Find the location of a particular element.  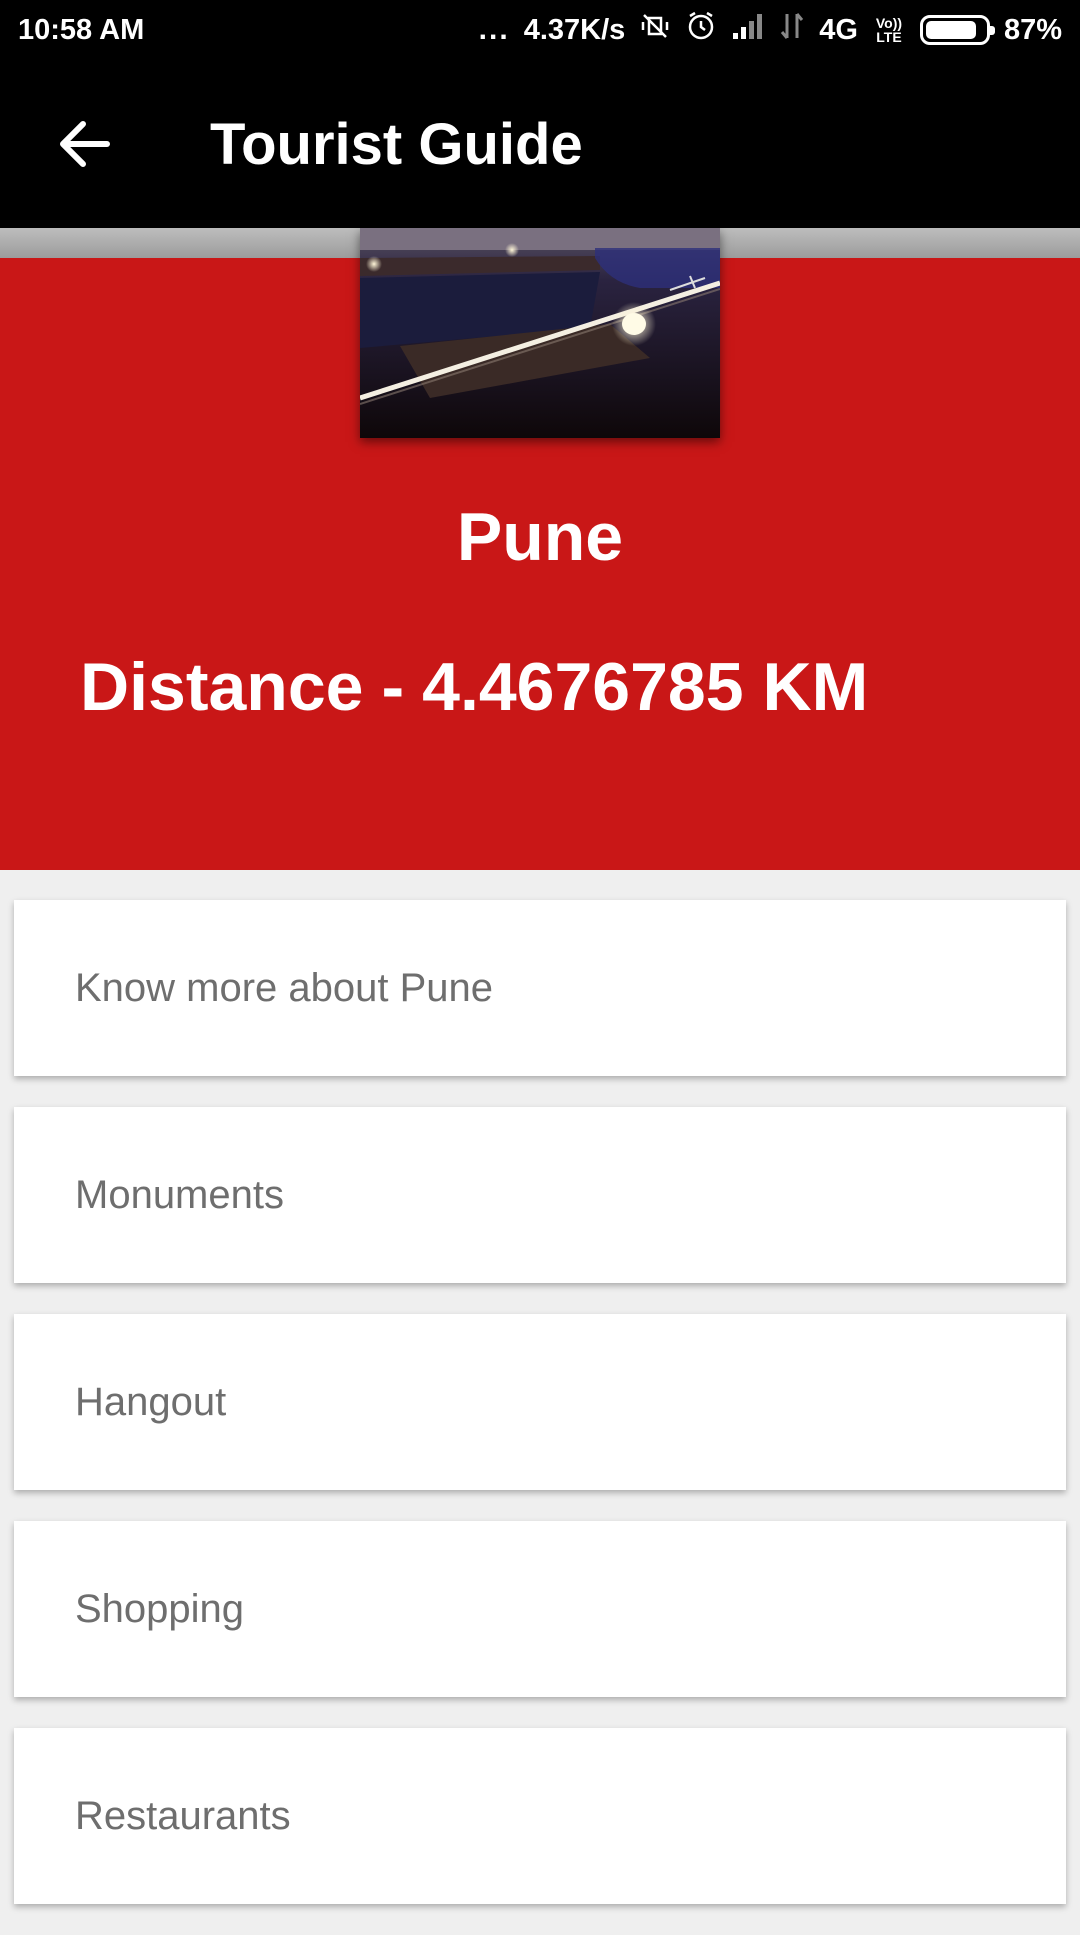

network-type: 4G is located at coordinates (838, 29).